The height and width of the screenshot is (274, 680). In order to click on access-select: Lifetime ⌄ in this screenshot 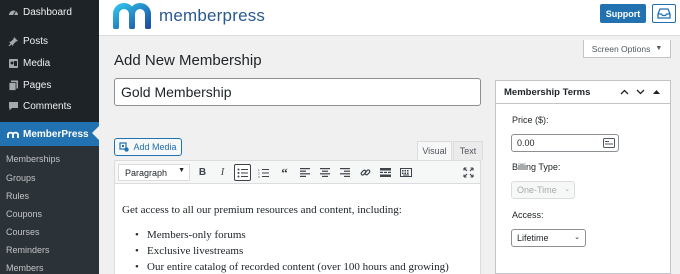, I will do `click(548, 238)`.